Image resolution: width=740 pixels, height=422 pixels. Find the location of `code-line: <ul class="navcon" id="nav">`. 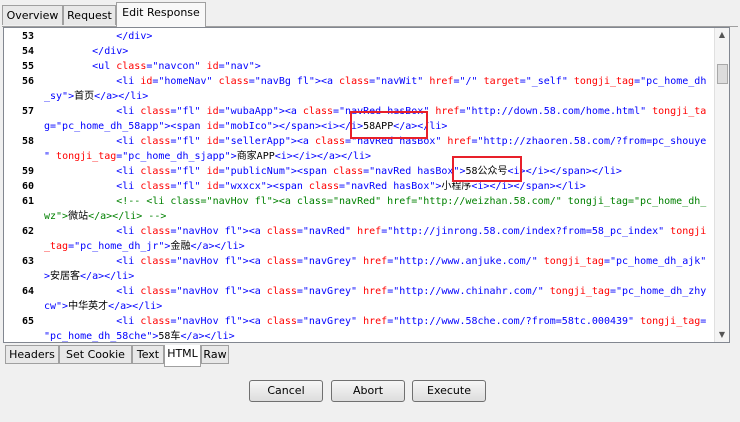

code-line: <ul class="navcon" id="nav"> is located at coordinates (152, 66).